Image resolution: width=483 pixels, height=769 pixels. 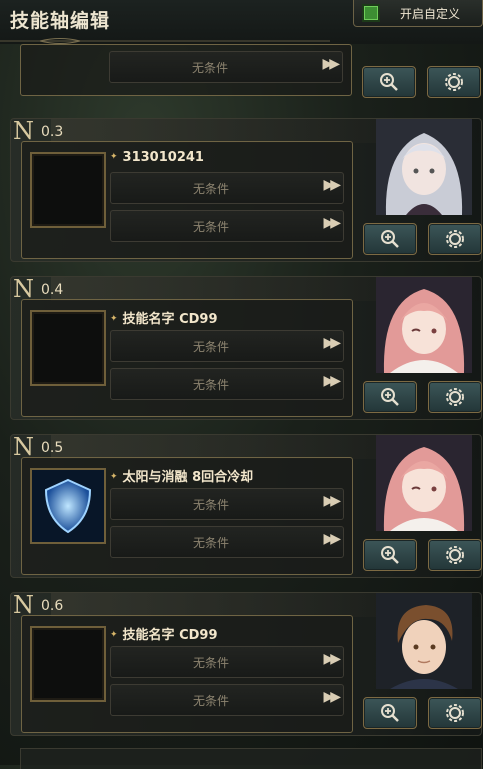 I want to click on card-number: 0.4, so click(x=52, y=290).